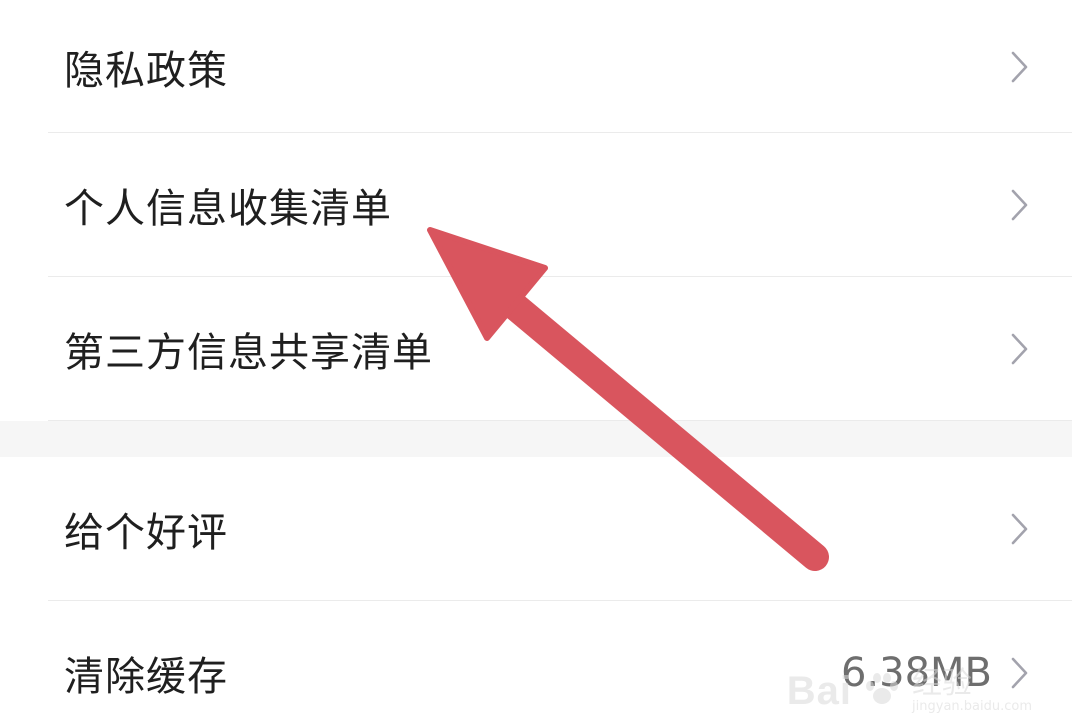  Describe the element at coordinates (248, 353) in the screenshot. I see `third-party-share-label: 第三方信息共享清单` at that location.